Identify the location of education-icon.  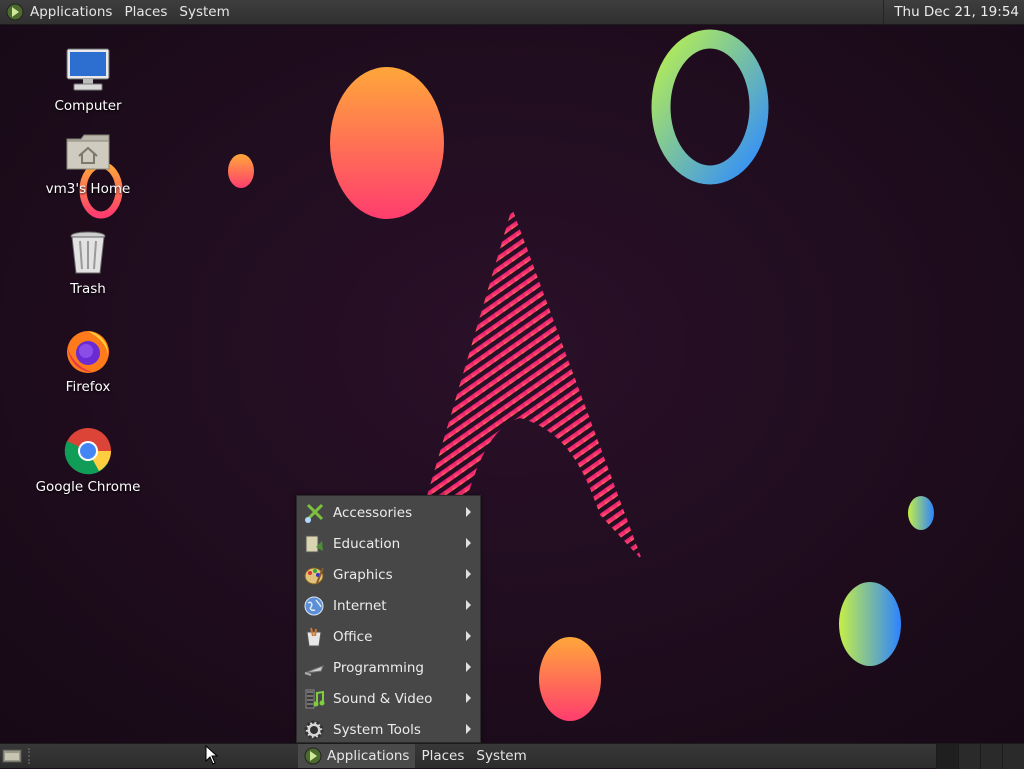
(314, 544).